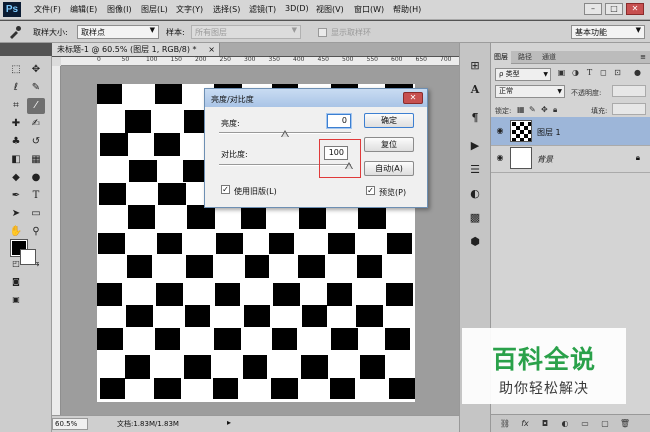  Describe the element at coordinates (475, 118) in the screenshot. I see `paragraph-panel-icon: ¶` at that location.